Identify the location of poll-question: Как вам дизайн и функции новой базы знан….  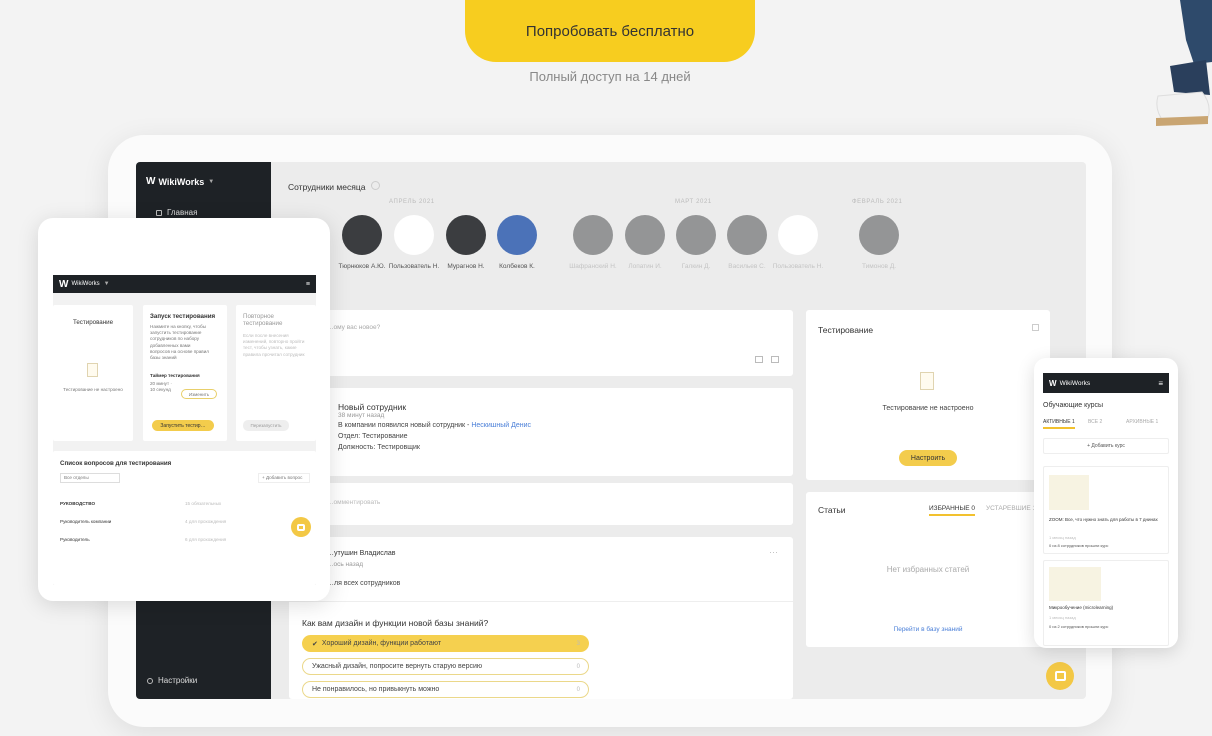
(395, 623).